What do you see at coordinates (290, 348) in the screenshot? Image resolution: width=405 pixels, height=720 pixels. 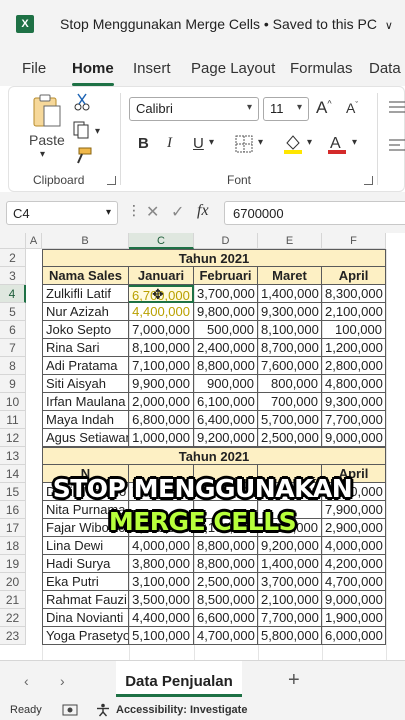 I see `sales-value-cell: 8,700,000` at bounding box center [290, 348].